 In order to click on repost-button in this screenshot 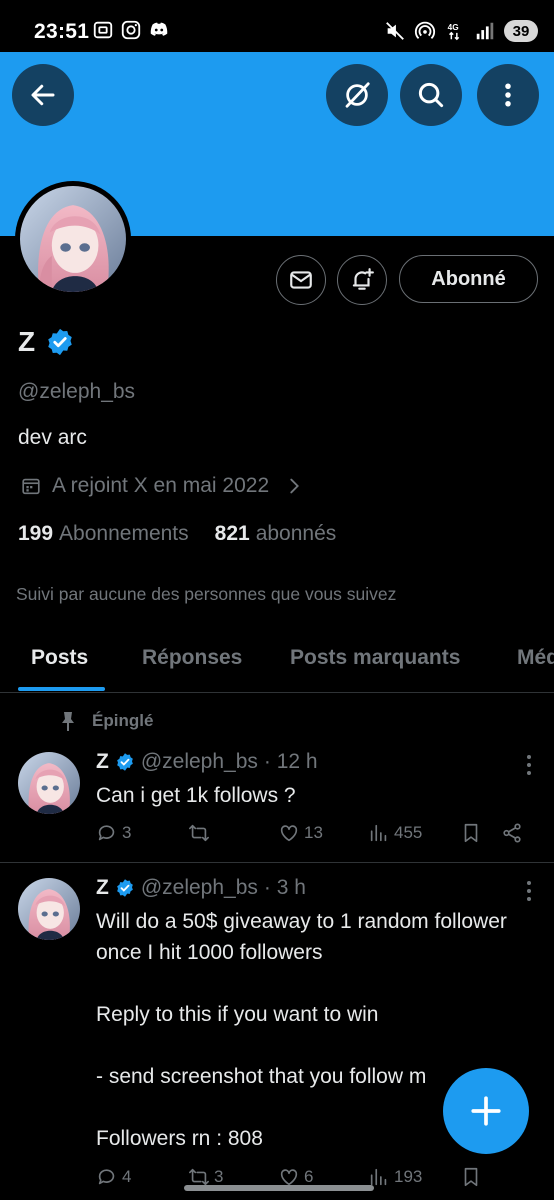, I will do `click(201, 833)`.